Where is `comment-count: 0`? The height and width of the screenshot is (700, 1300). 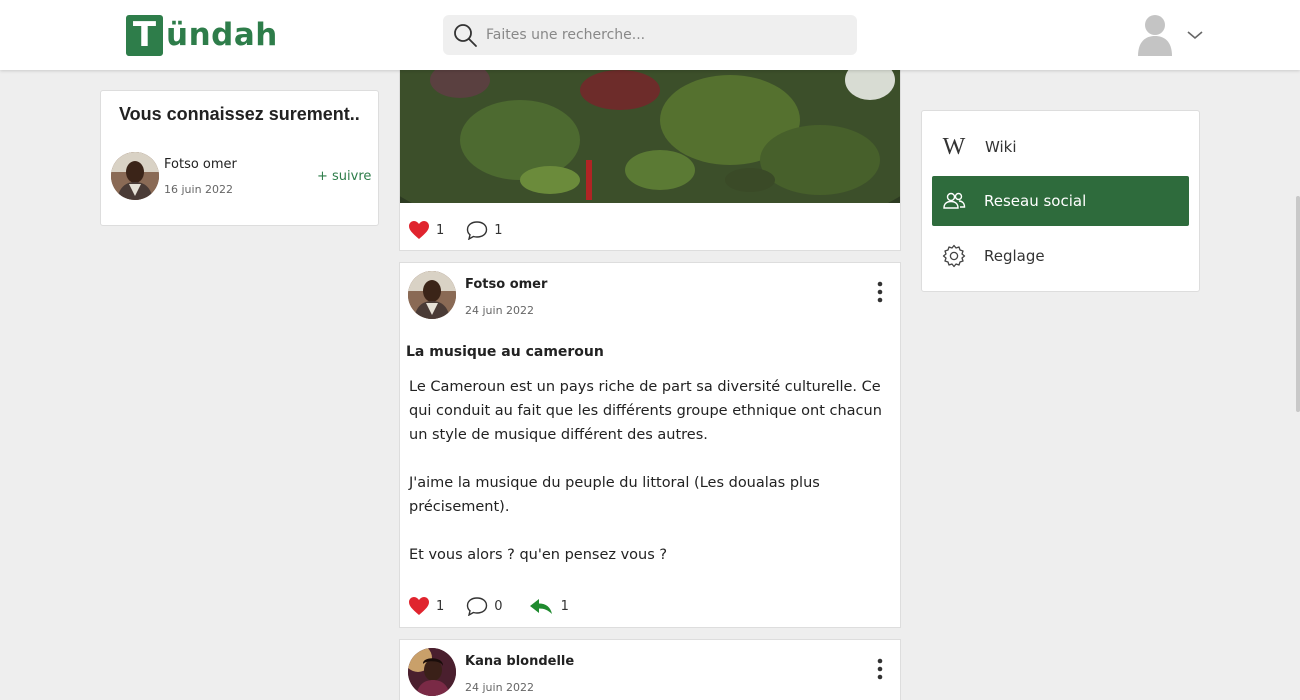
comment-count: 0 is located at coordinates (498, 606).